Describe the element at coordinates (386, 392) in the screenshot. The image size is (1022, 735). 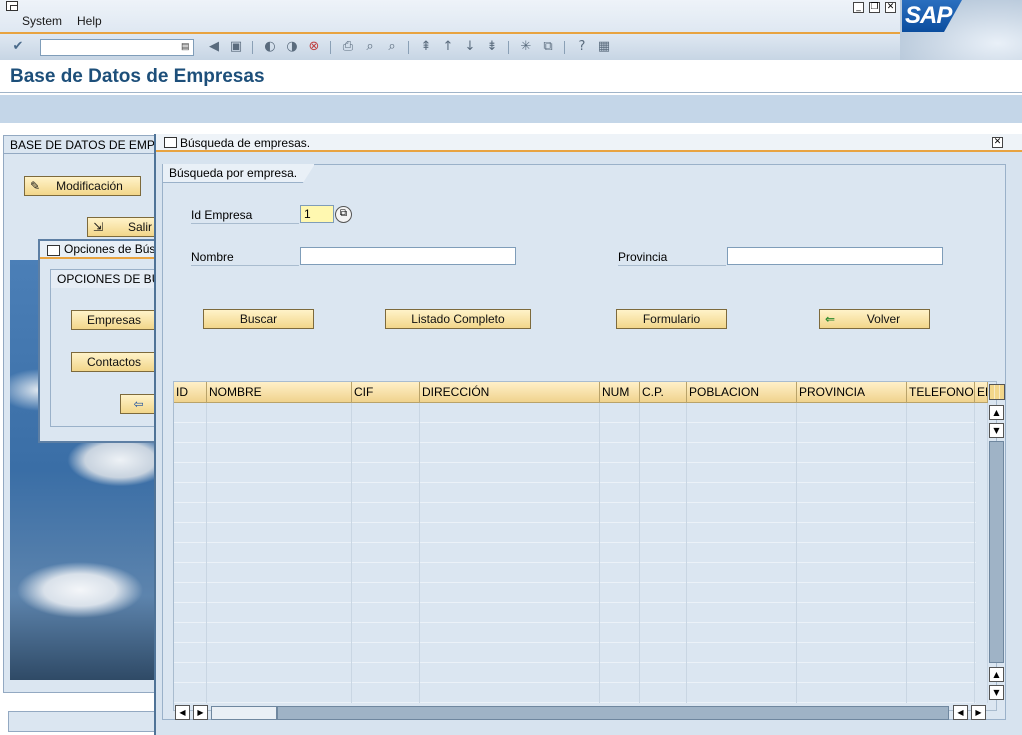
I see `column-header: CIF` at that location.